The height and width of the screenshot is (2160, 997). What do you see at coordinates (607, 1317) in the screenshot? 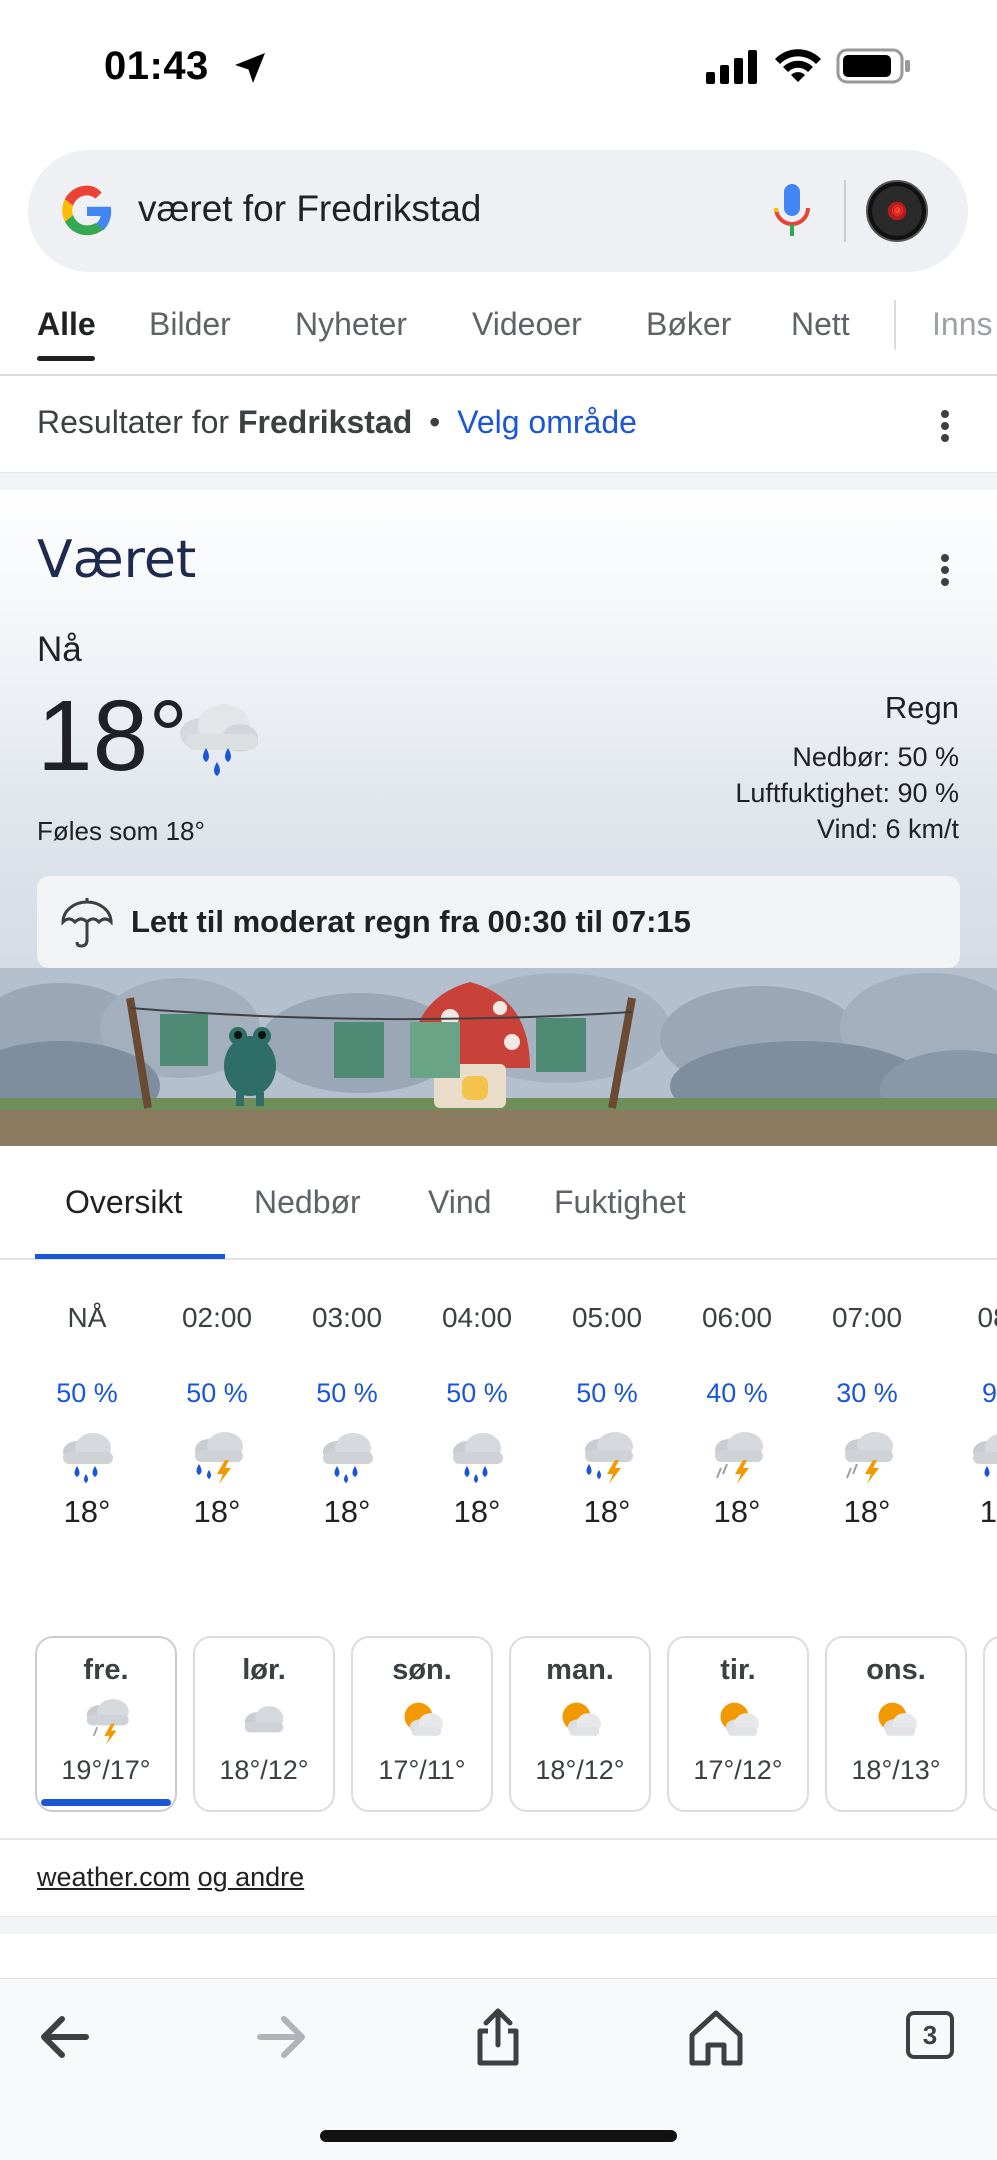
I see `hour-time: 05:00` at bounding box center [607, 1317].